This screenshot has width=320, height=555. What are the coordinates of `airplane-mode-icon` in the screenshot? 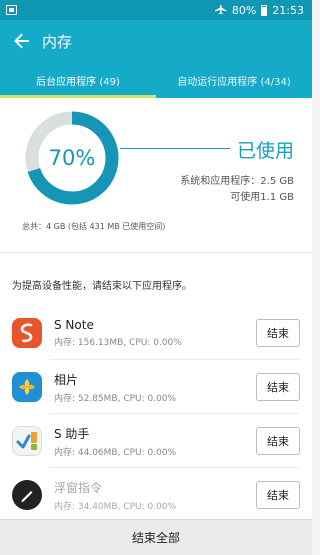 It's located at (220, 9).